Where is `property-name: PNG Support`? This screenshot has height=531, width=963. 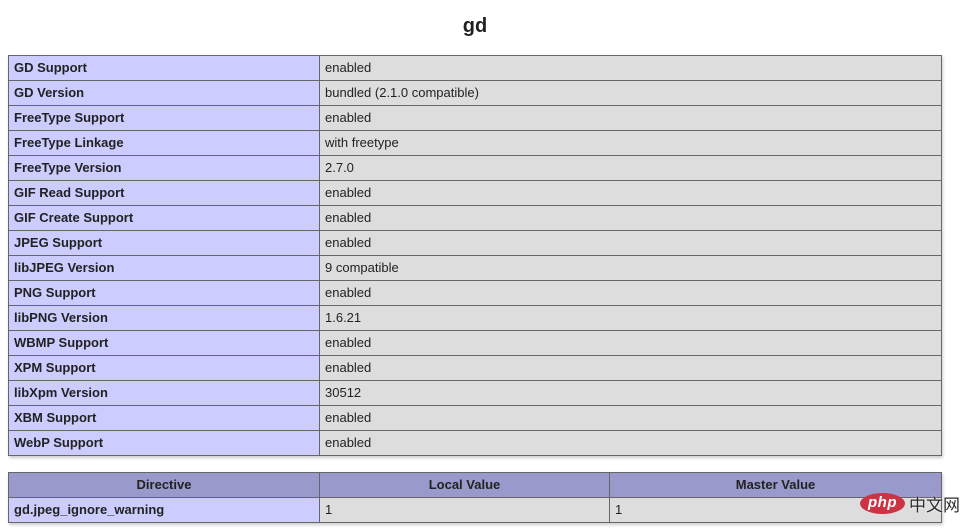
property-name: PNG Support is located at coordinates (164, 293).